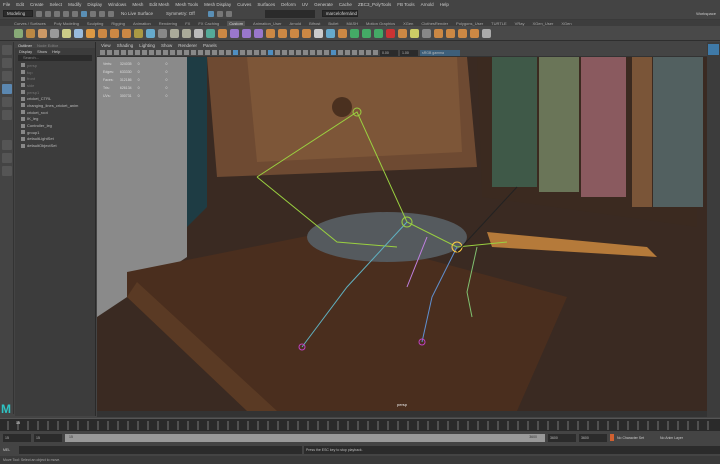 The width and height of the screenshot is (720, 464). Describe the element at coordinates (380, 23) in the screenshot. I see `tab-shelf-motion-graphics: Motion Graphics` at that location.